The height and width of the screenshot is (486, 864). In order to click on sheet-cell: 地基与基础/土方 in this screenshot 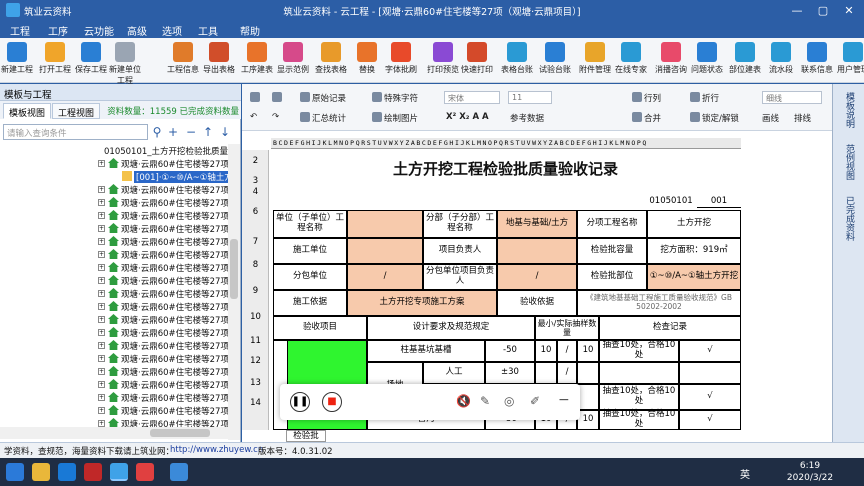, I will do `click(537, 224)`.